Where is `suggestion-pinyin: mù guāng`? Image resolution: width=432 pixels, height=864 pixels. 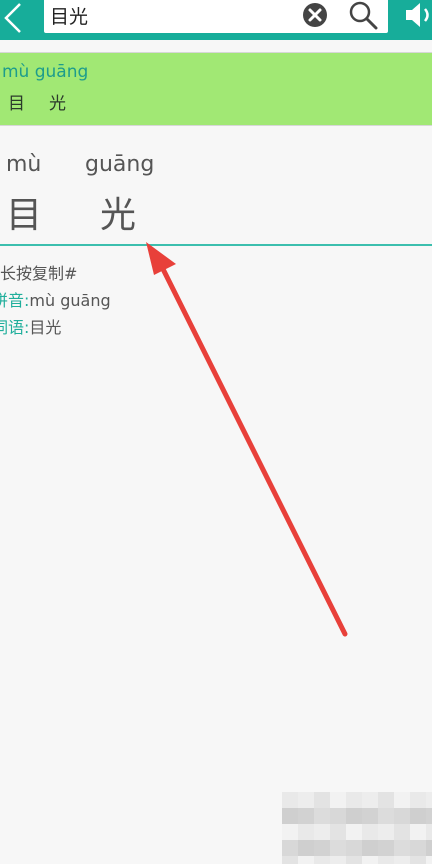
suggestion-pinyin: mù guāng is located at coordinates (45, 72).